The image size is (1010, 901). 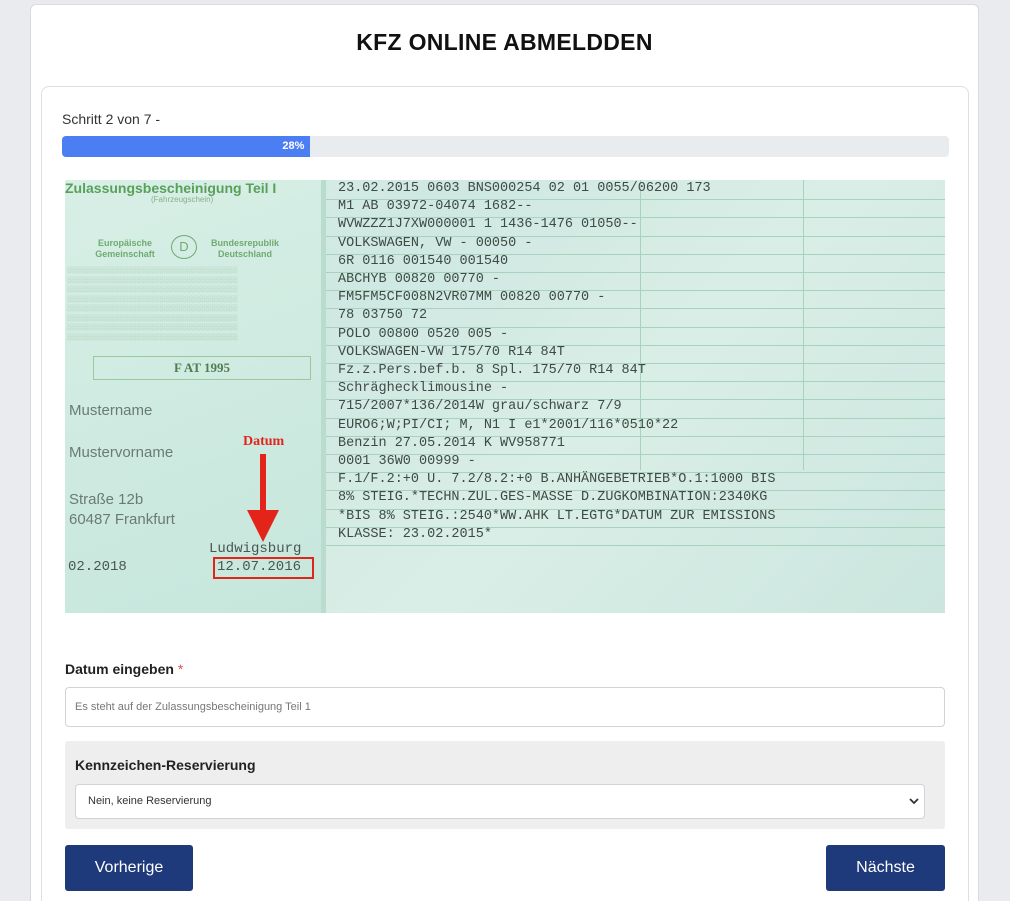 What do you see at coordinates (263, 568) in the screenshot?
I see `date-highlight-box` at bounding box center [263, 568].